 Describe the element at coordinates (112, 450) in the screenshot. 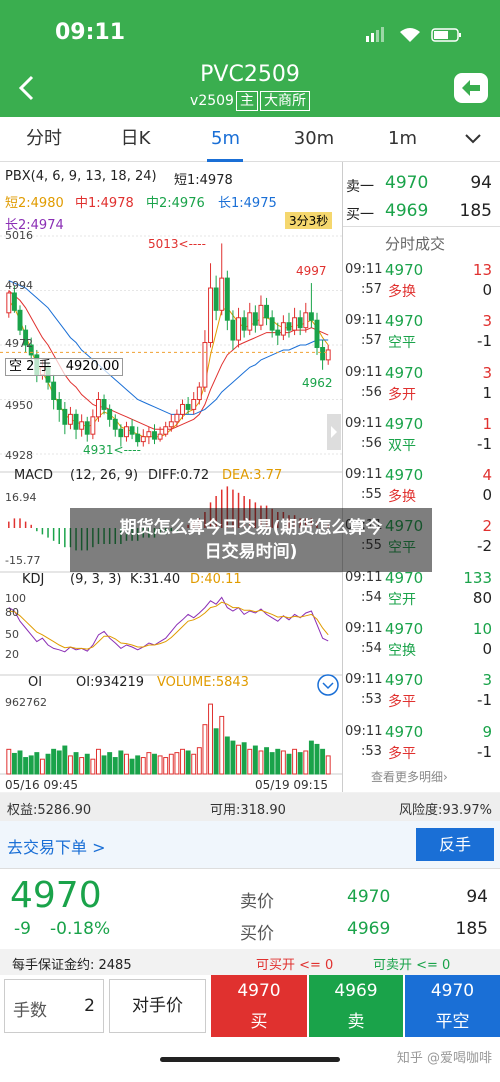

I see `low-label: 4931<----` at that location.